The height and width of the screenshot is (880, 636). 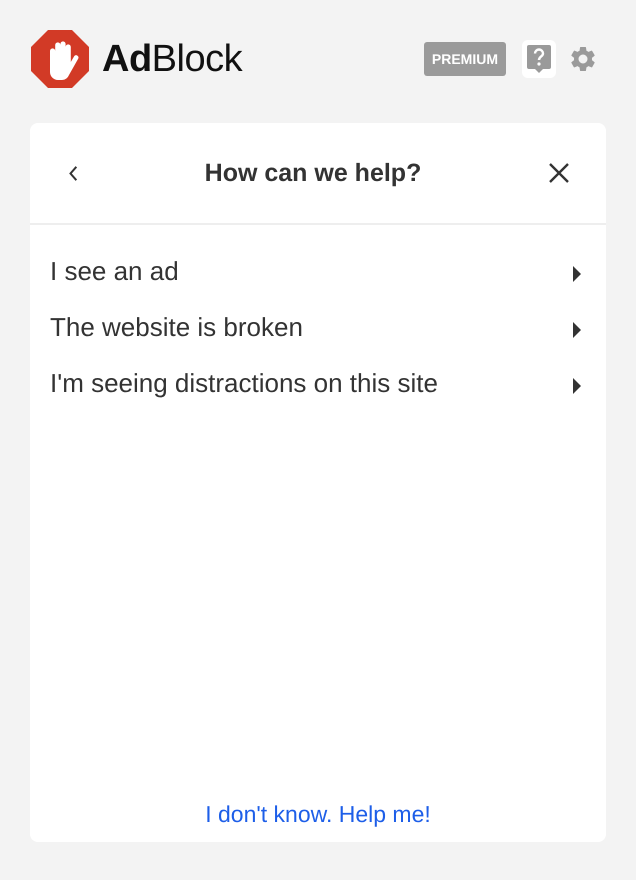 I want to click on help-button, so click(x=539, y=59).